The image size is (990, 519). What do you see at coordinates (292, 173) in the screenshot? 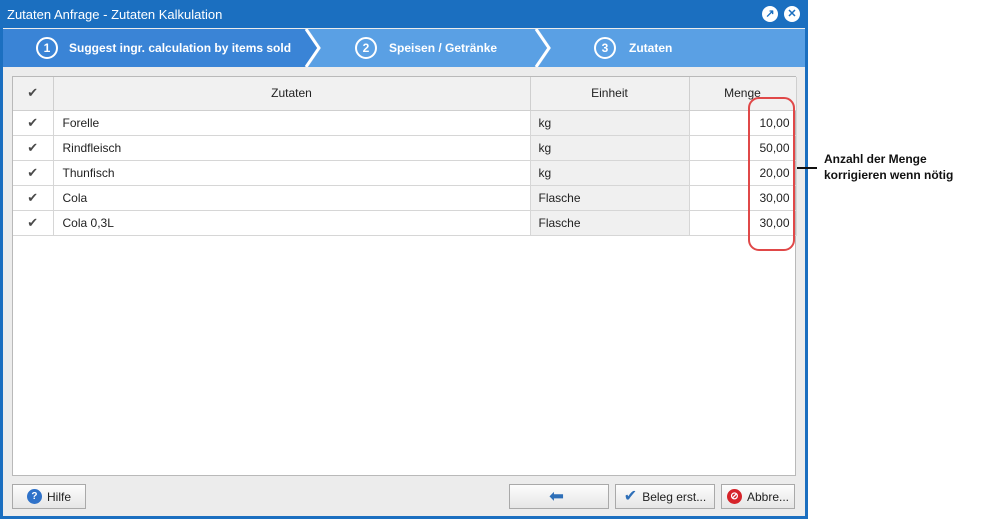
I see `ingredient-name: Thunfisch` at bounding box center [292, 173].